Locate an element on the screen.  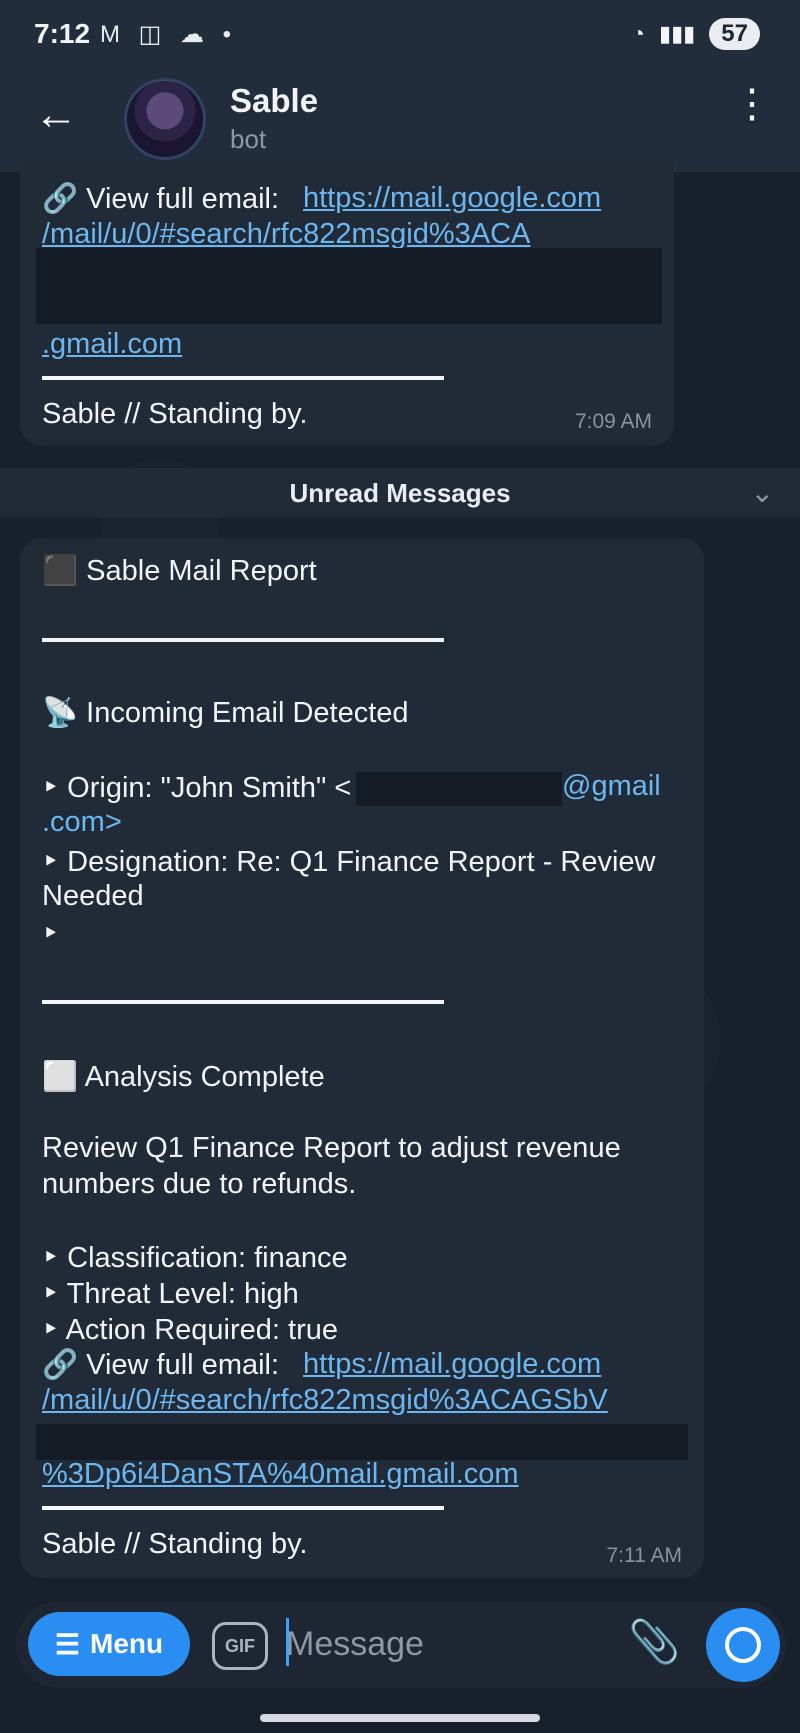
system-indicators: ◔ ▮▮▮ 57 is located at coordinates (696, 34).